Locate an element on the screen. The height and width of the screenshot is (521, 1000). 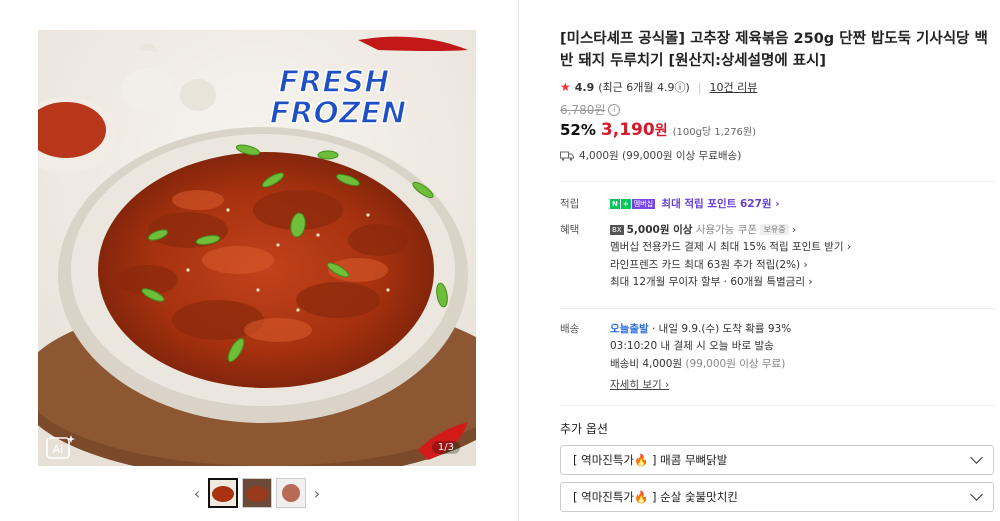
ai-icon: AI is located at coordinates (61, 447).